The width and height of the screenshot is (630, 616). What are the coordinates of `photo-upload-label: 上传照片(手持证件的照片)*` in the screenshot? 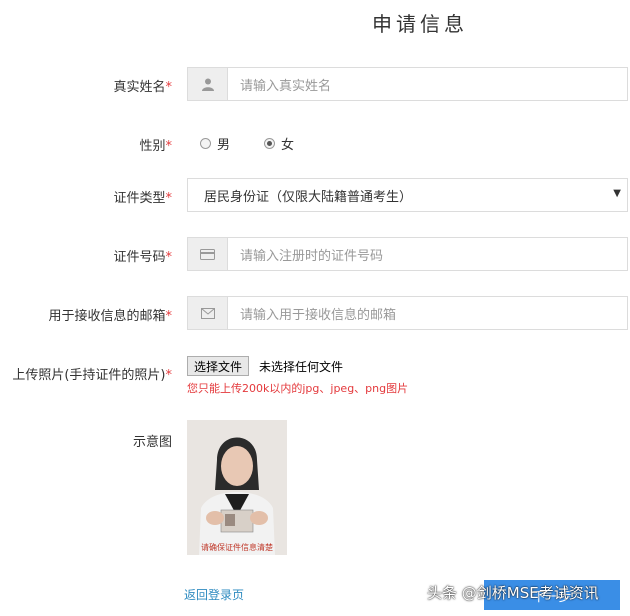 It's located at (86, 373).